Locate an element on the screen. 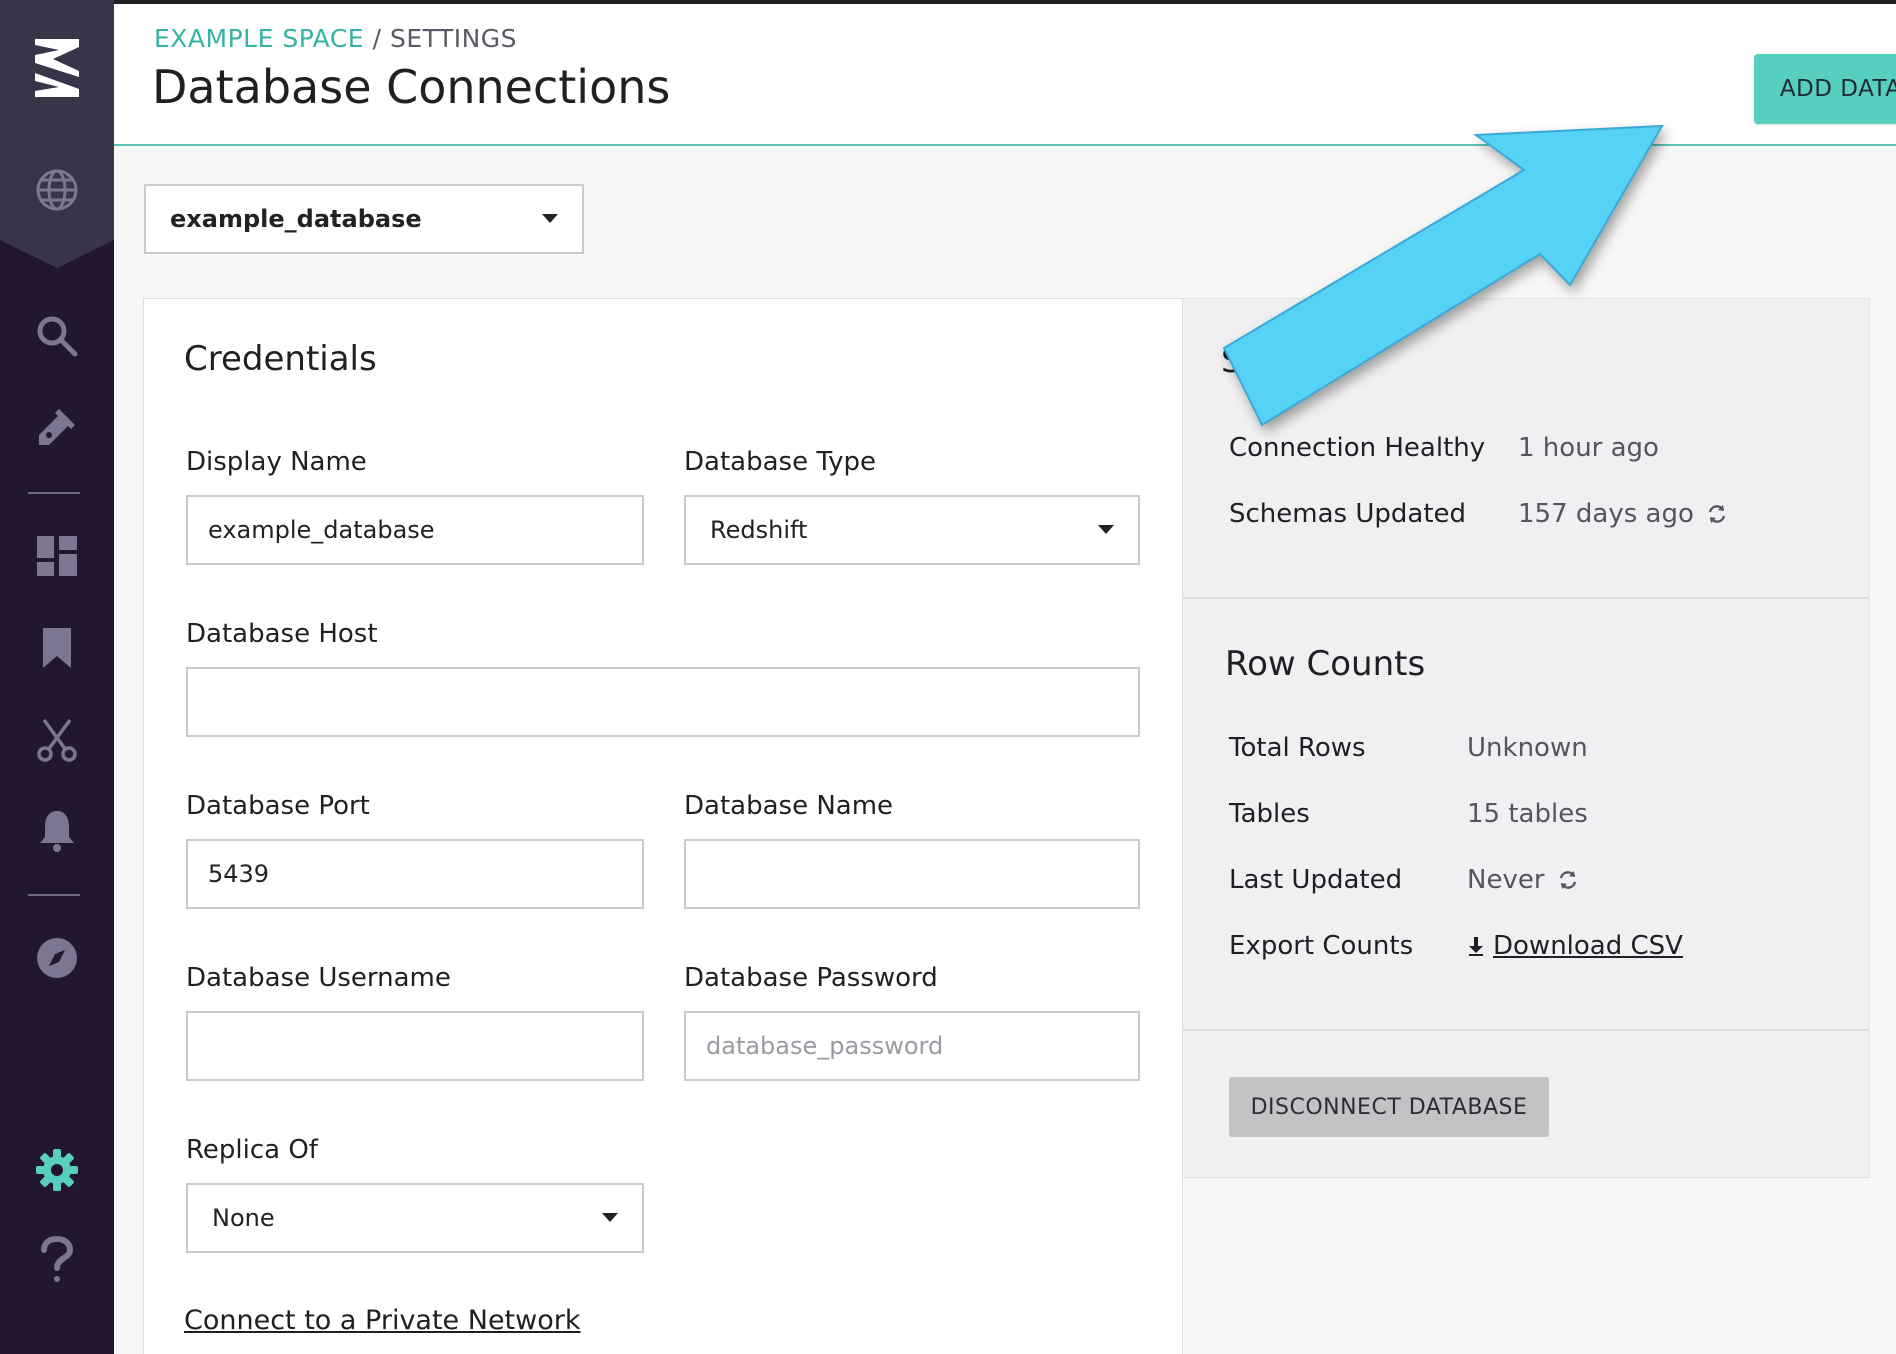 The height and width of the screenshot is (1354, 1896). database-host-input is located at coordinates (663, 702).